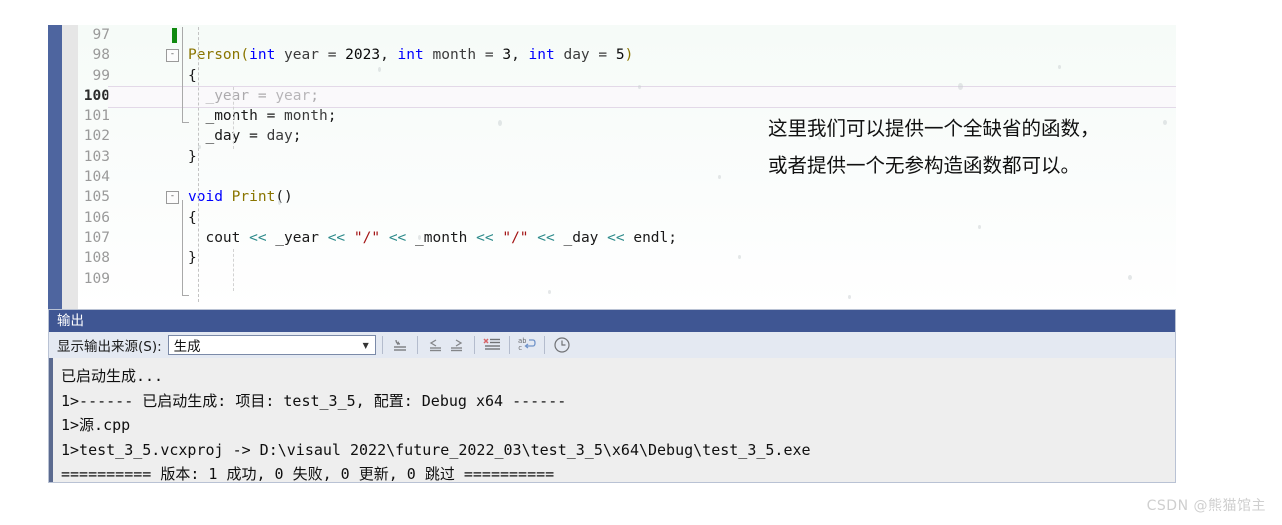 This screenshot has height=525, width=1282. I want to click on navigate-forward-icon, so click(457, 345).